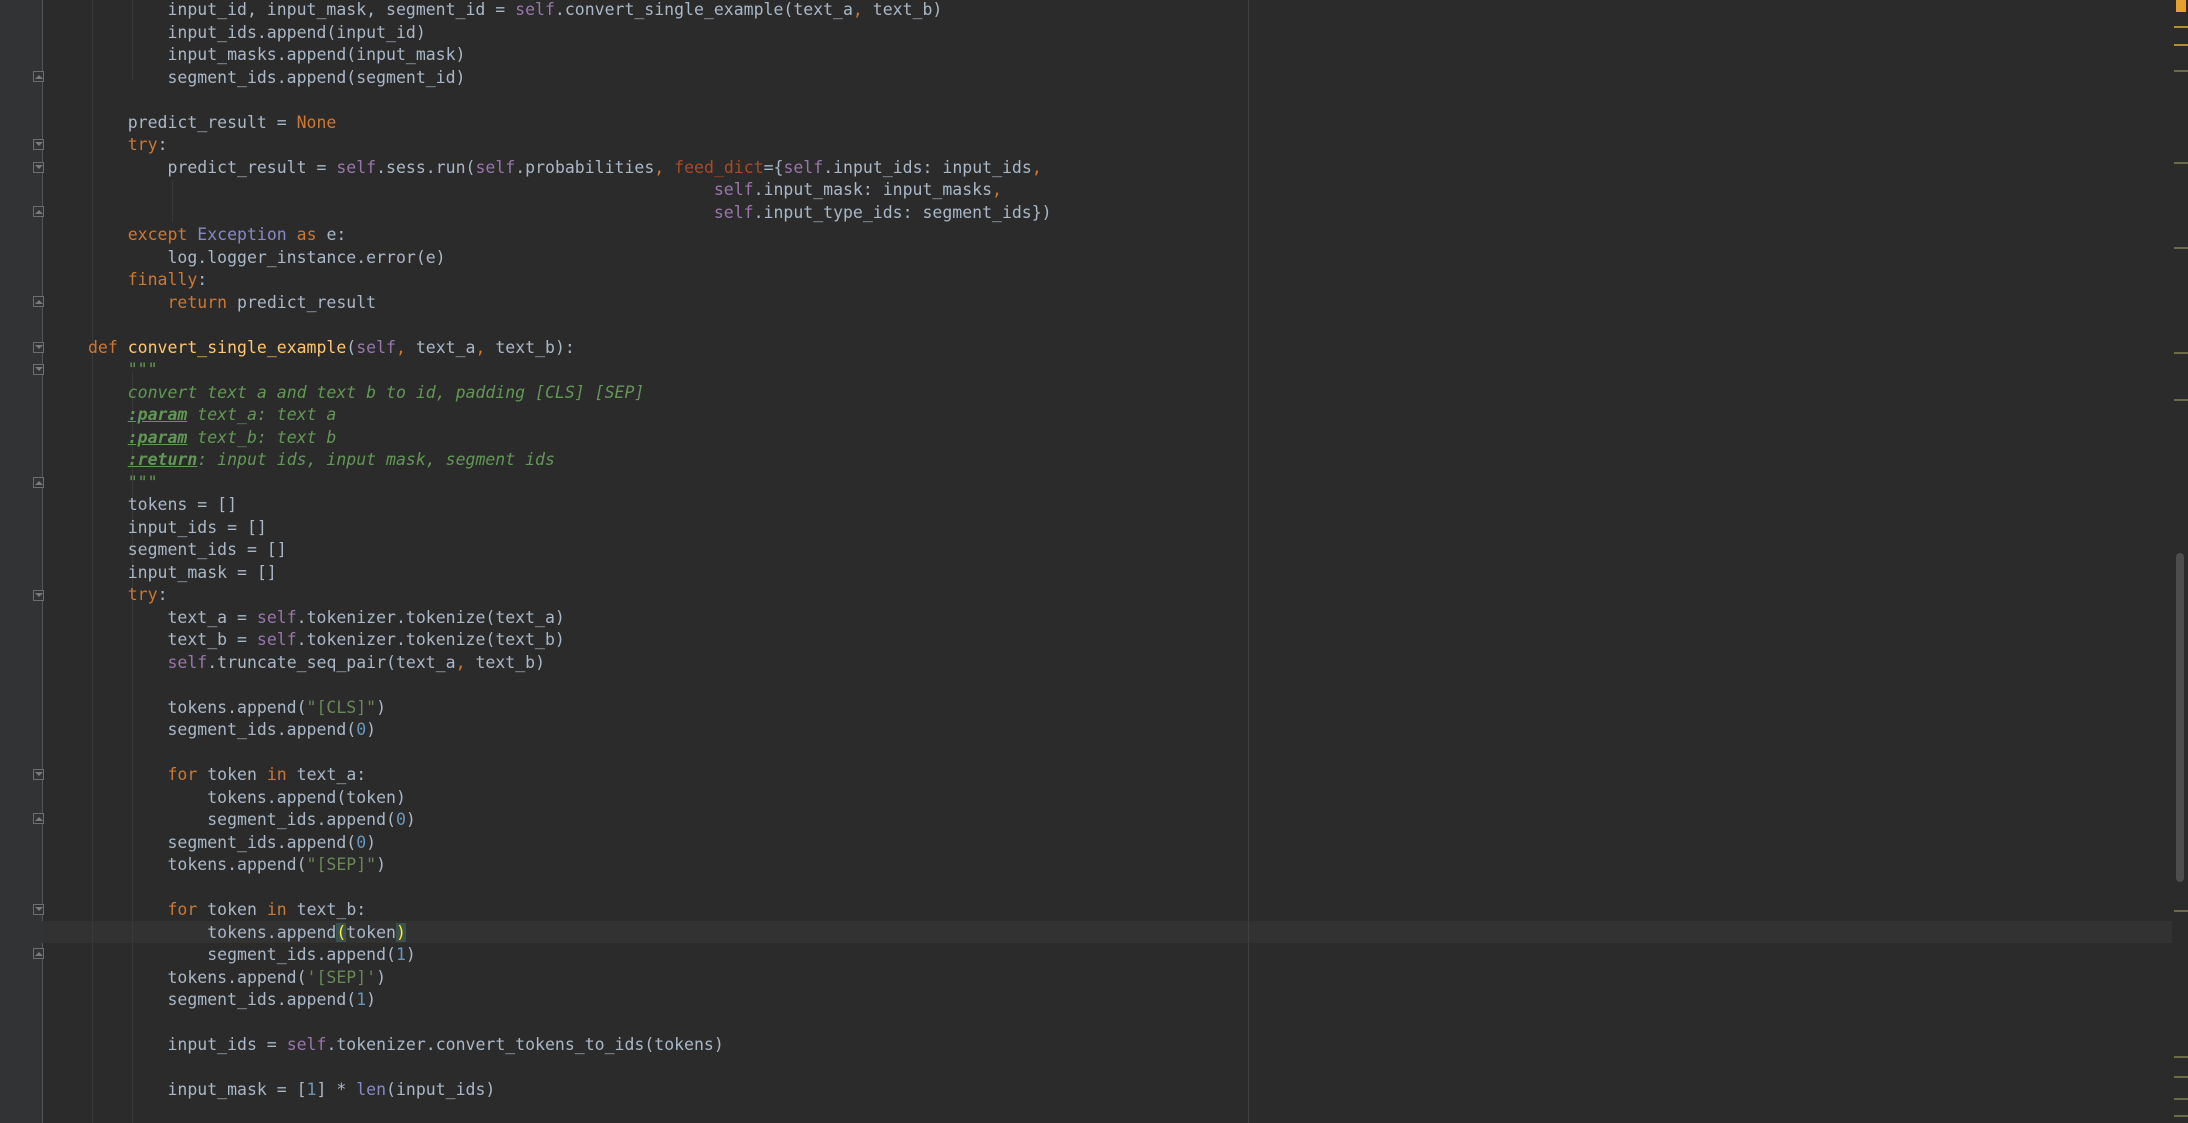  I want to click on code-token: predict_result =, so click(192, 122).